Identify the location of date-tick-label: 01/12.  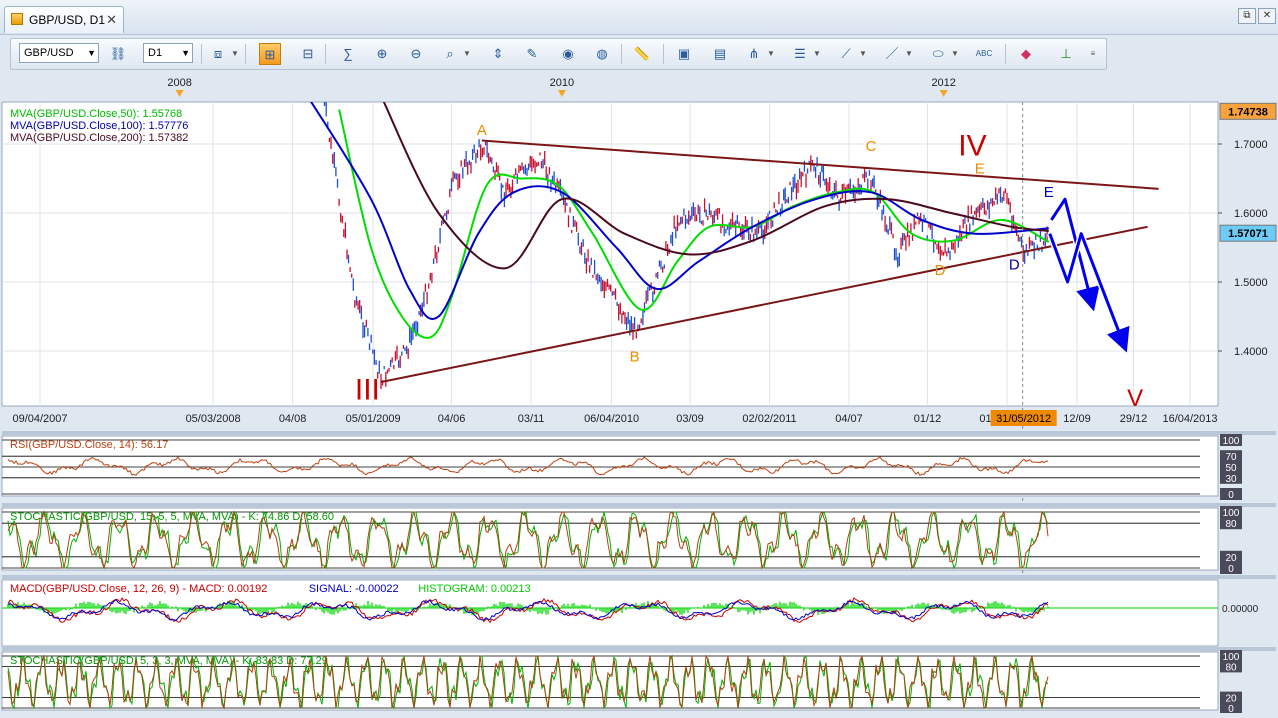
(928, 419).